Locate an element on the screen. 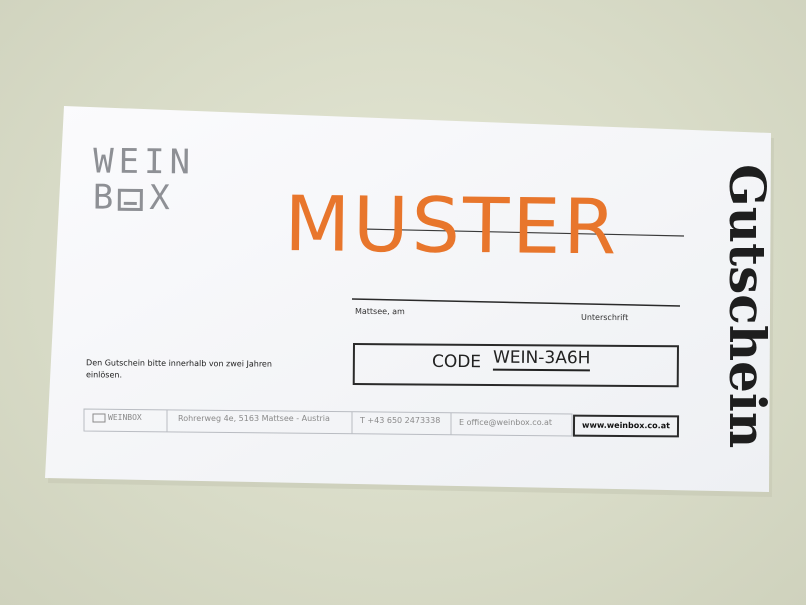  footer-address: Rohrerweg 4e, 5163 Mattsee - Austria is located at coordinates (254, 418).